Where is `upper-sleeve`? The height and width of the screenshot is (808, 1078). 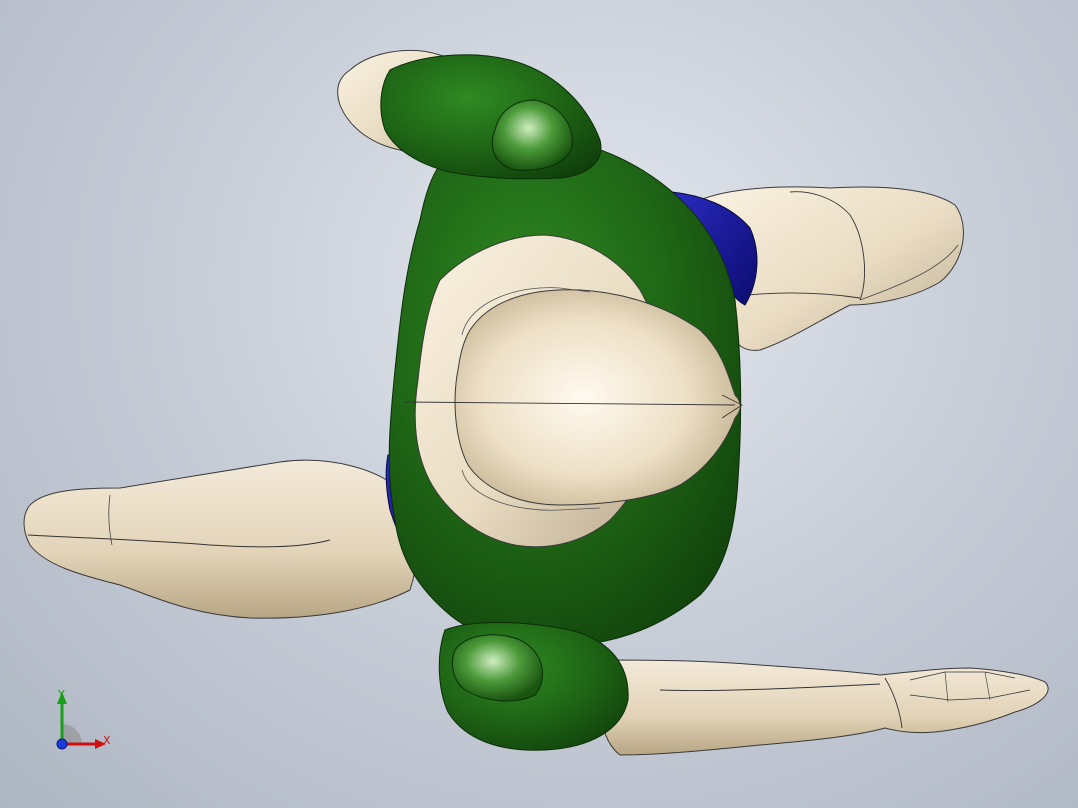
upper-sleeve is located at coordinates (491, 117).